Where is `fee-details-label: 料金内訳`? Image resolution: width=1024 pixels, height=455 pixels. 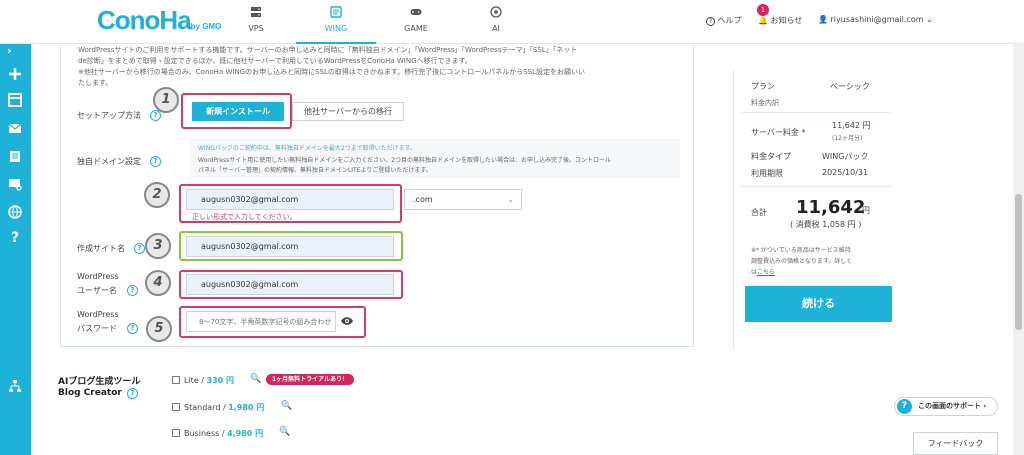
fee-details-label: 料金内訳 is located at coordinates (765, 103).